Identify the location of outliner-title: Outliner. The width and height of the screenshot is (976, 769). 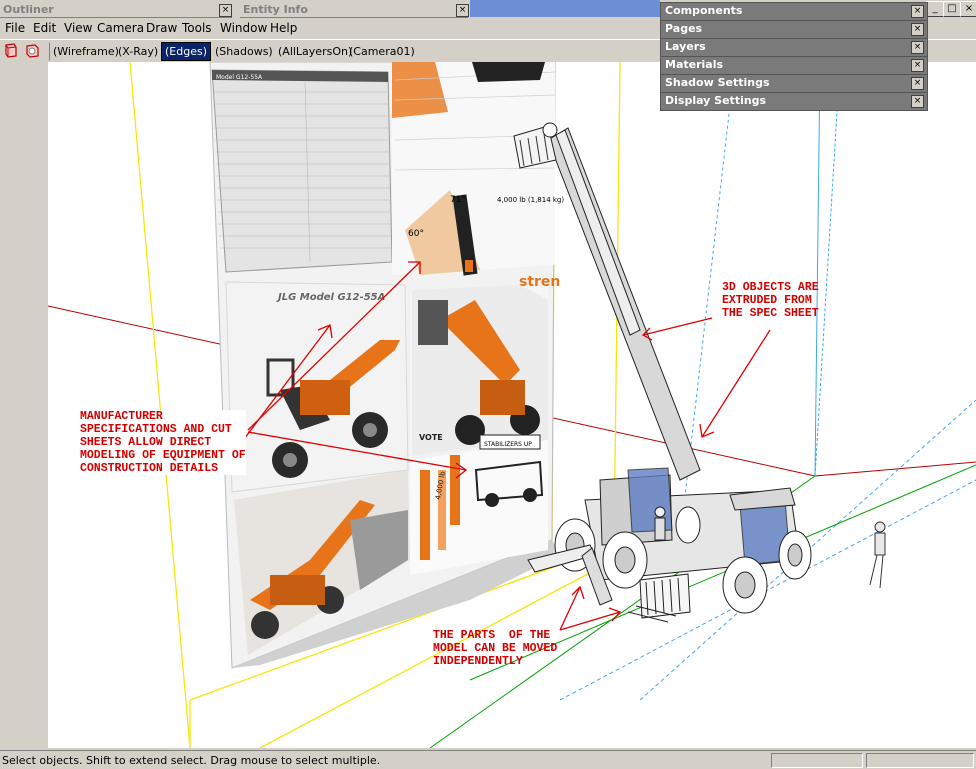
(28, 9).